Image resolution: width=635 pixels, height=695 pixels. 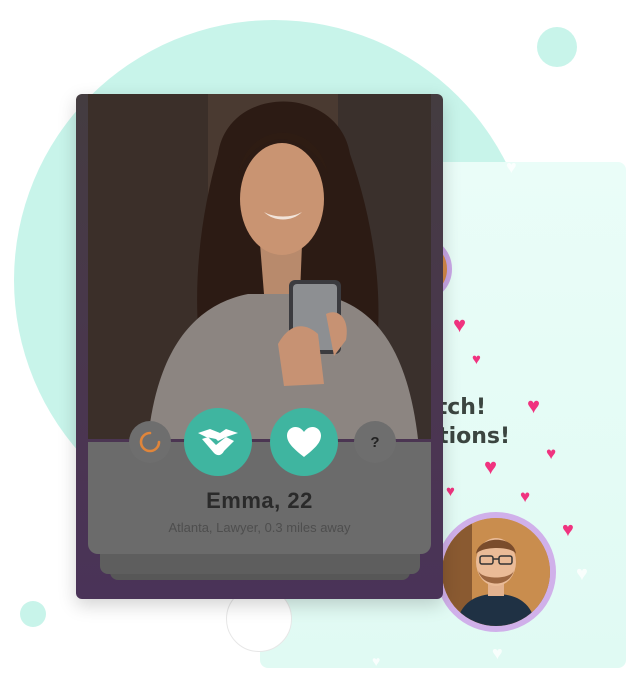 I want to click on undo-icon, so click(x=150, y=442).